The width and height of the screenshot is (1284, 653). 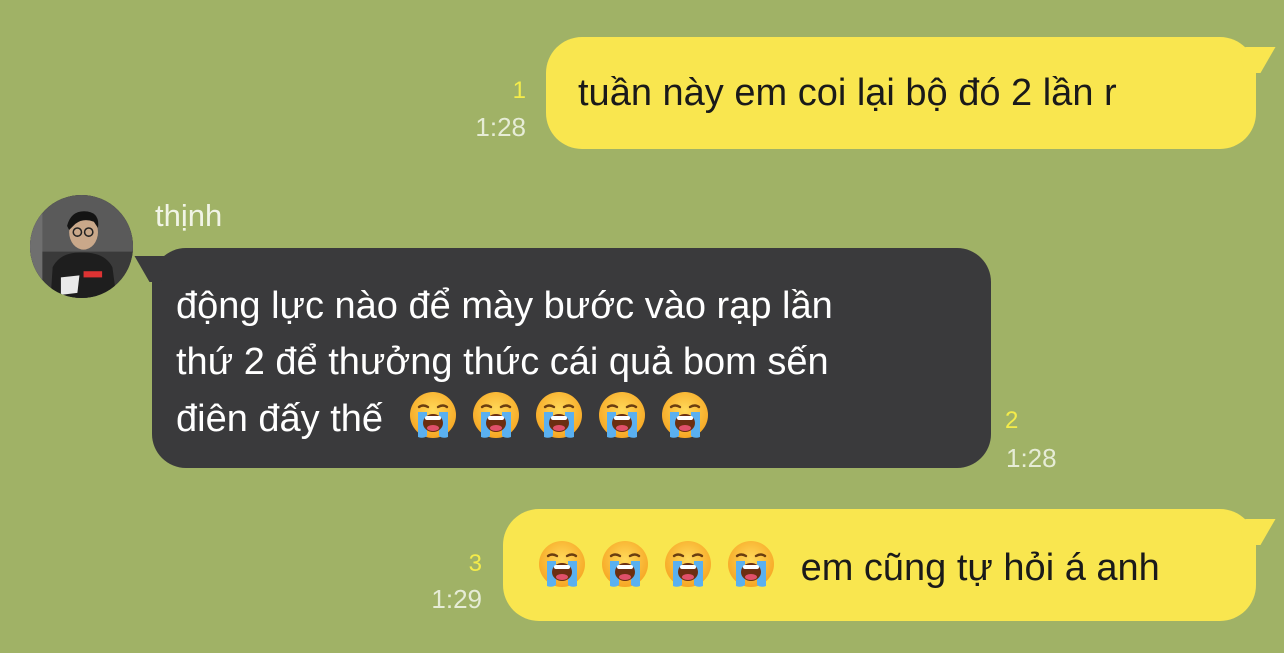 I want to click on sender-name: thịnh, so click(x=189, y=215).